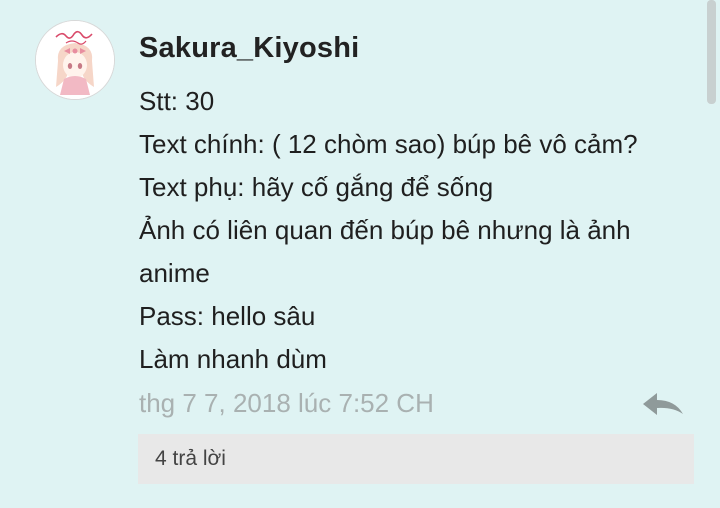 This screenshot has height=508, width=720. What do you see at coordinates (174, 273) in the screenshot?
I see `comment-line: anime` at bounding box center [174, 273].